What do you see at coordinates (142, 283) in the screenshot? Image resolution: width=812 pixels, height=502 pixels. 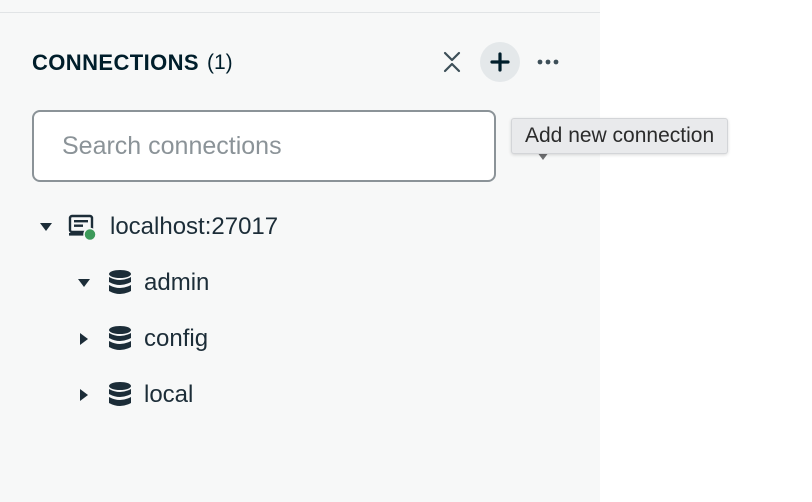 I see `database-item-admin: admin` at bounding box center [142, 283].